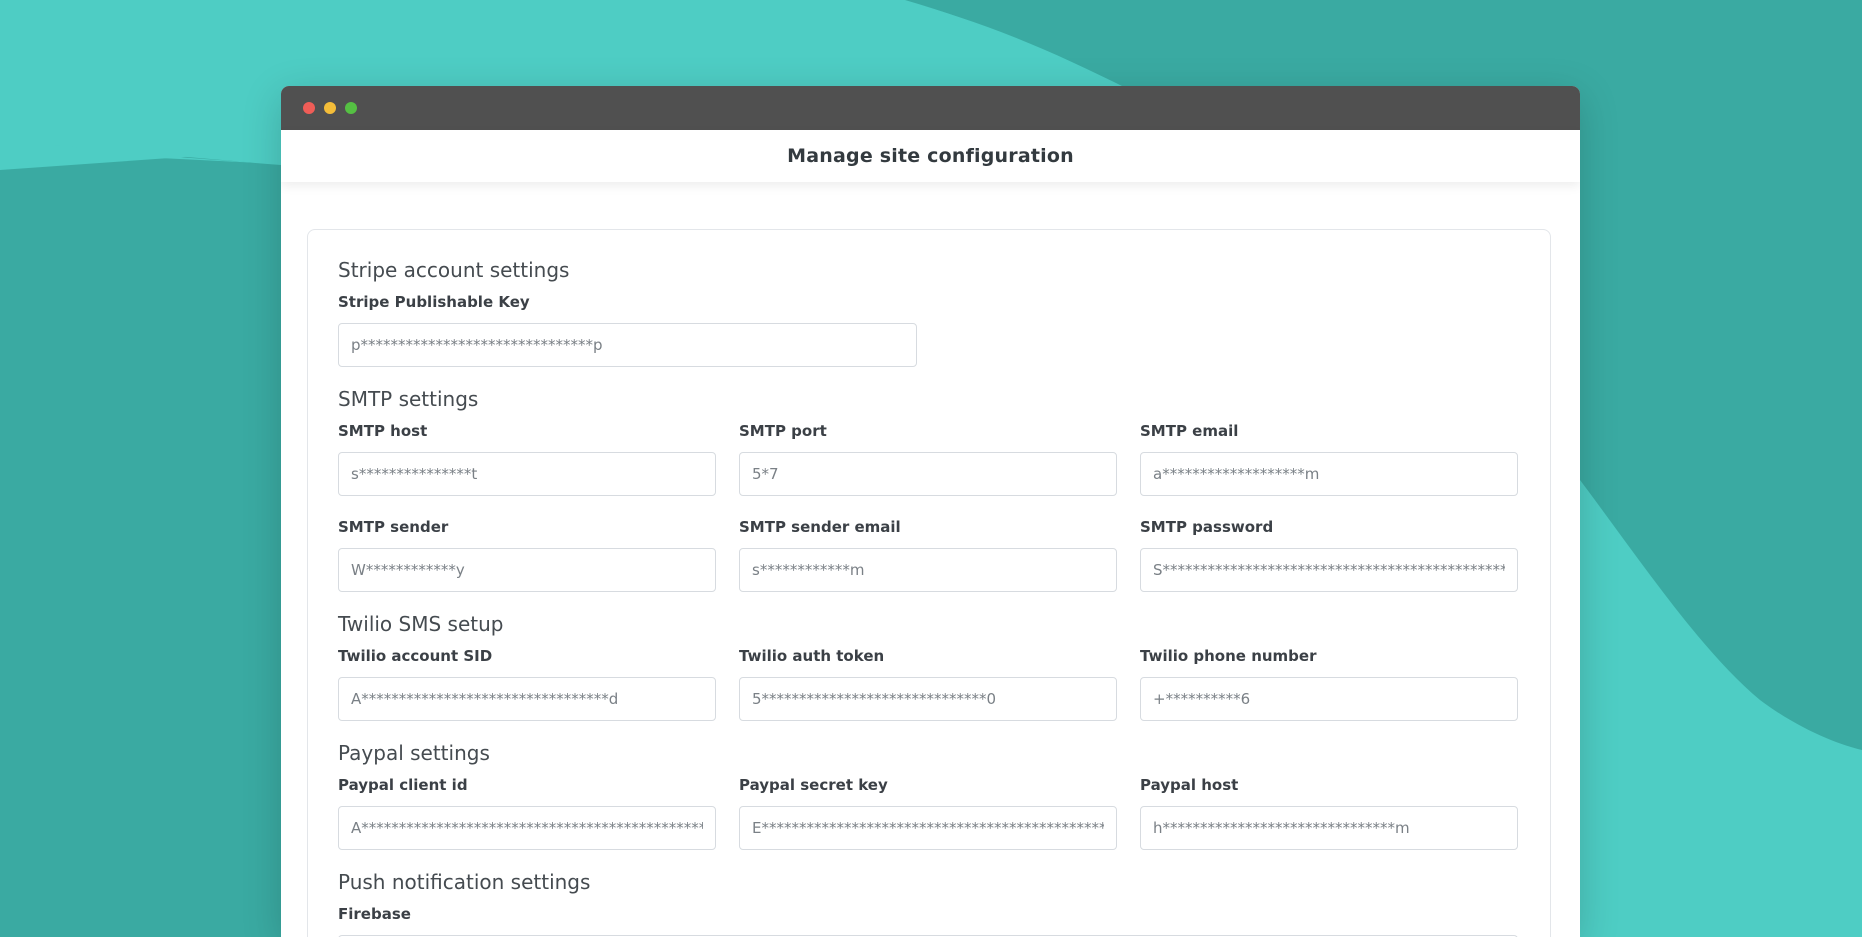 This screenshot has height=937, width=1862. What do you see at coordinates (928, 570) in the screenshot?
I see `smtp-sender-email-input` at bounding box center [928, 570].